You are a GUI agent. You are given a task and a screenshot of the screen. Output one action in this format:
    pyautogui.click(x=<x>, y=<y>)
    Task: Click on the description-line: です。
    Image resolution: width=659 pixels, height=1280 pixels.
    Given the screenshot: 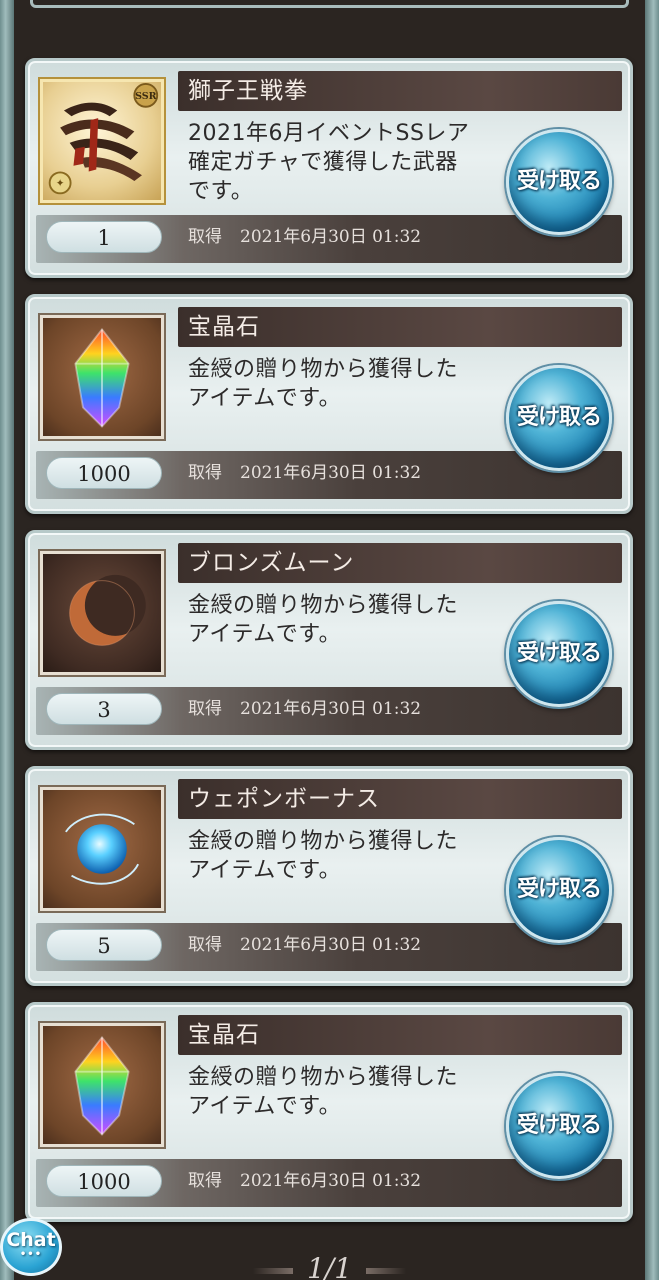 What is the action you would take?
    pyautogui.click(x=221, y=191)
    